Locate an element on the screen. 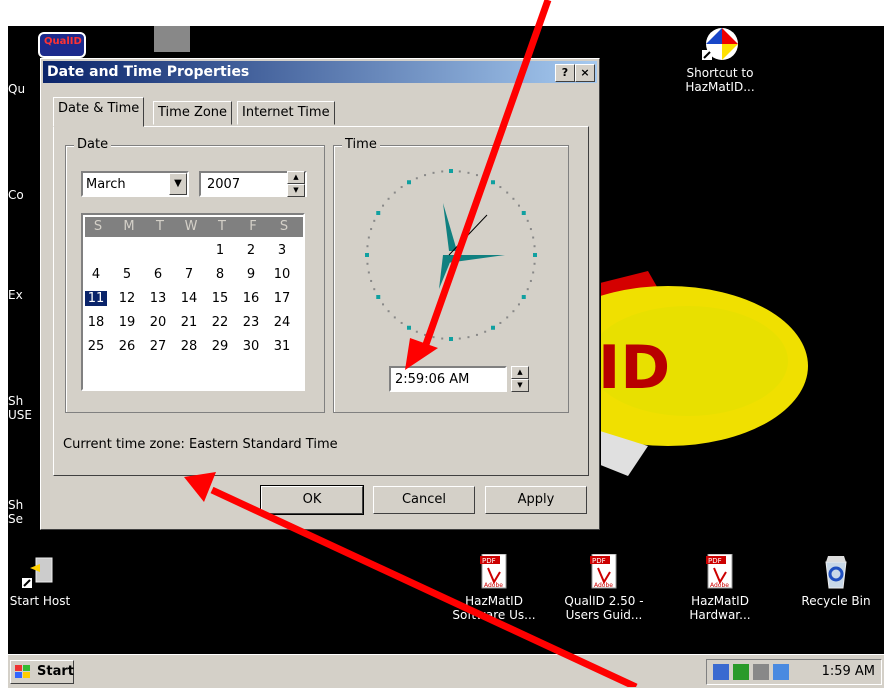 This screenshot has height=688, width=884. calendar-day: 24 is located at coordinates (282, 322).